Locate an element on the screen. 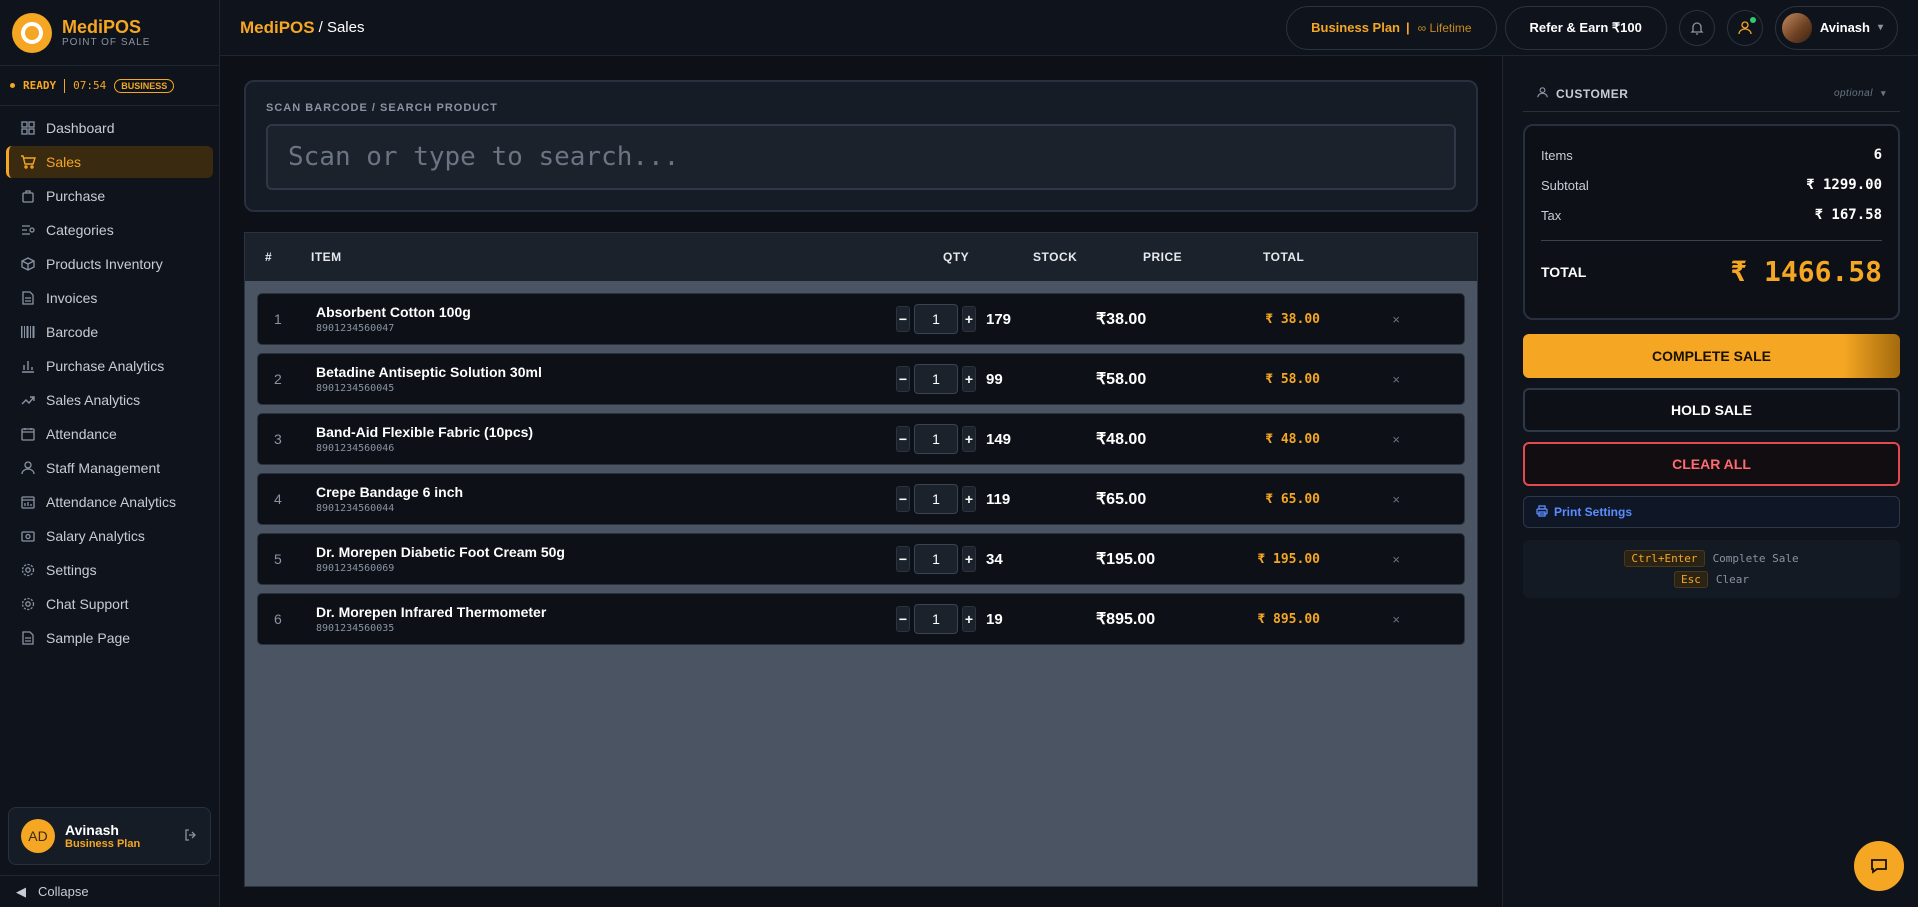 The width and height of the screenshot is (1918, 907). customer-optional: optional is located at coordinates (1853, 93).